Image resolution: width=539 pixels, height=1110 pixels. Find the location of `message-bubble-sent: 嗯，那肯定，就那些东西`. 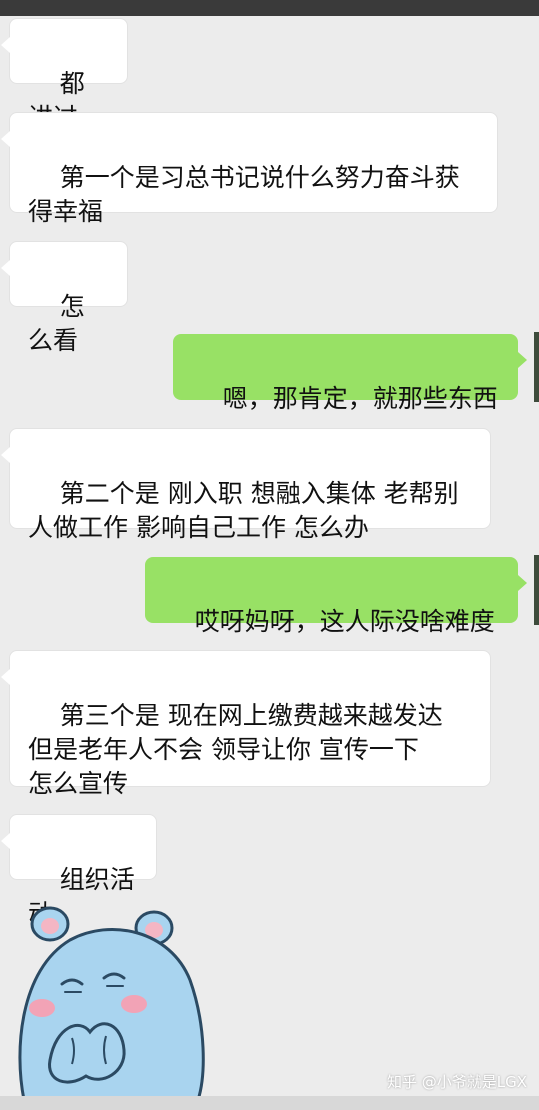

message-bubble-sent: 嗯，那肯定，就那些东西 is located at coordinates (350, 373).